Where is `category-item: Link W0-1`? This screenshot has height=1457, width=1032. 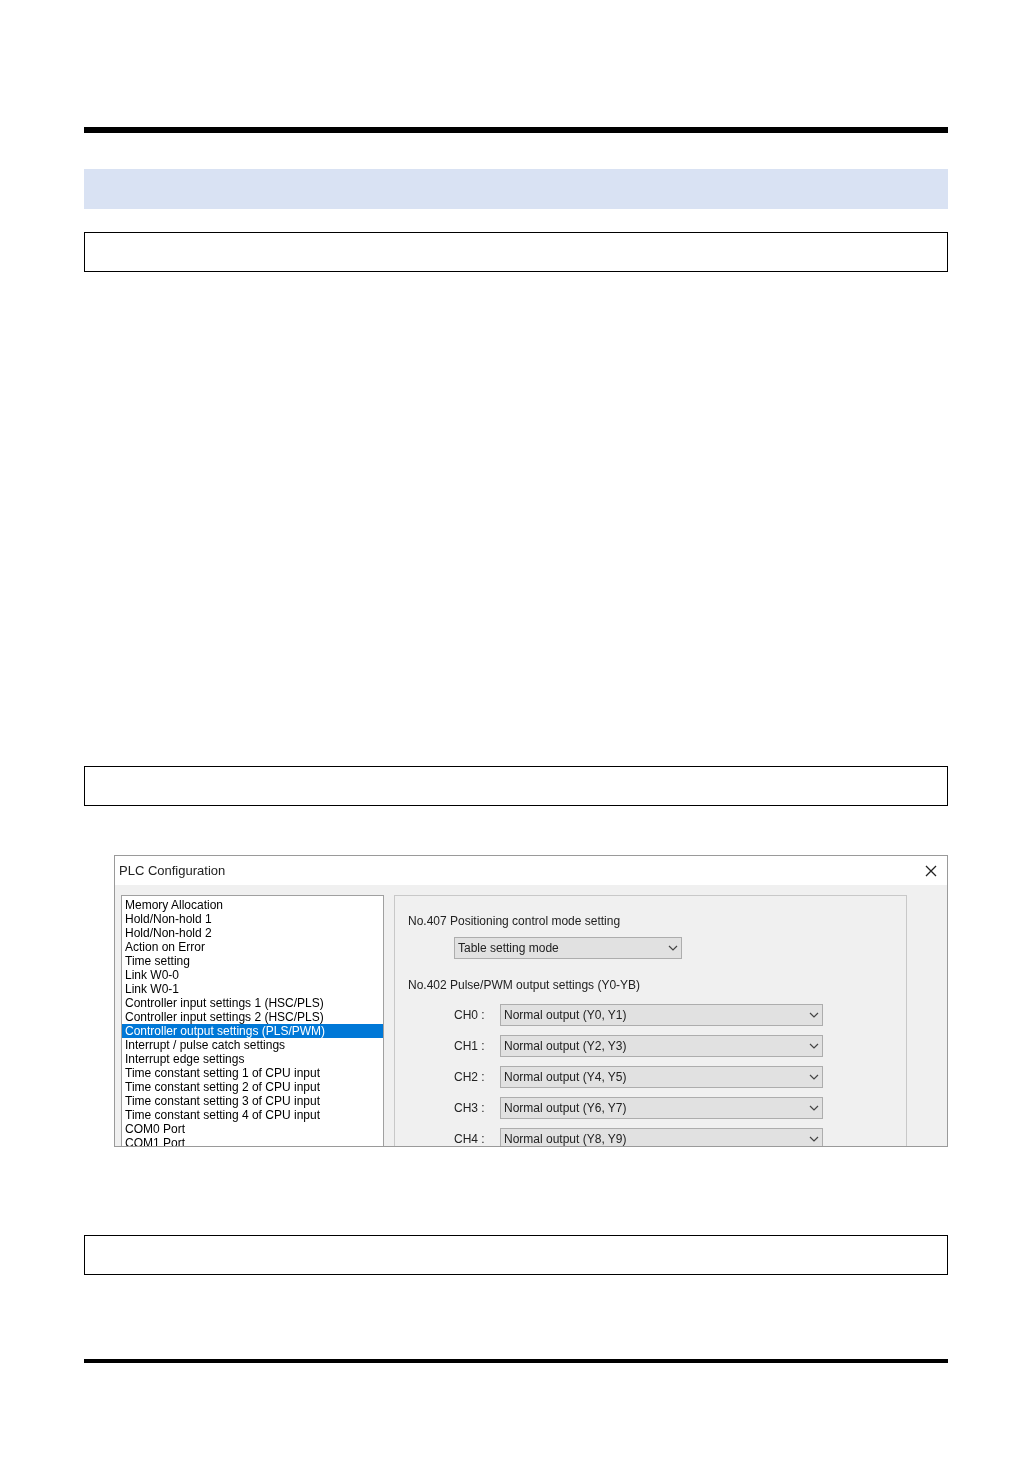
category-item: Link W0-1 is located at coordinates (252, 989).